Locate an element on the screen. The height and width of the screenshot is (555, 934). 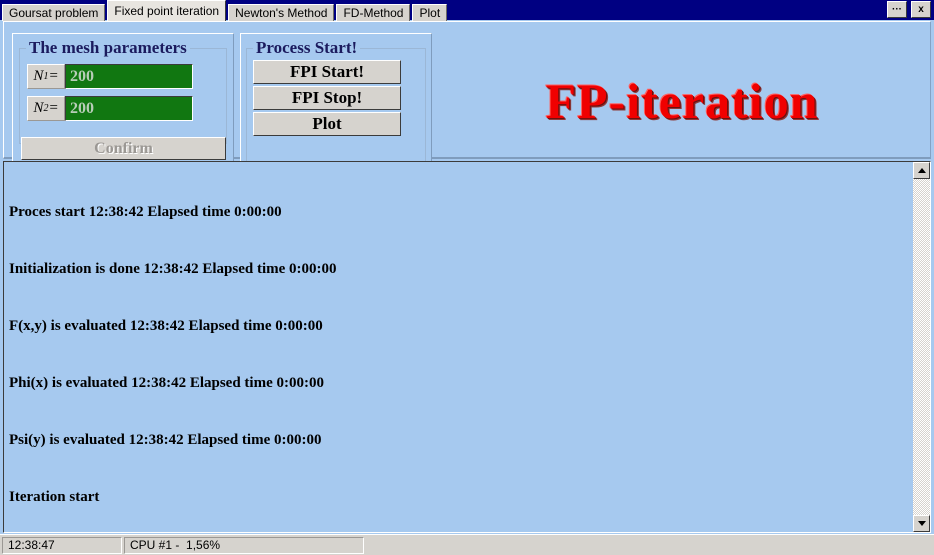
mesh-parameters-title: The mesh parameters is located at coordinates (108, 48).